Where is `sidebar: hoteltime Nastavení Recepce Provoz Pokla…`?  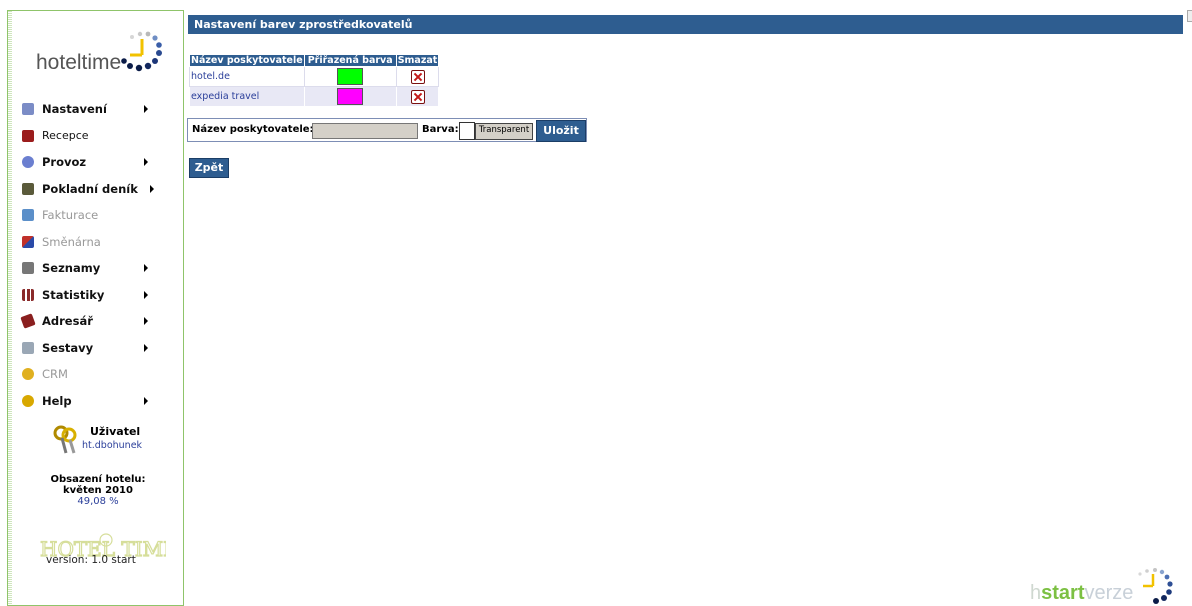
sidebar: hoteltime Nastavení Recepce Provoz Pokla… is located at coordinates (95, 308).